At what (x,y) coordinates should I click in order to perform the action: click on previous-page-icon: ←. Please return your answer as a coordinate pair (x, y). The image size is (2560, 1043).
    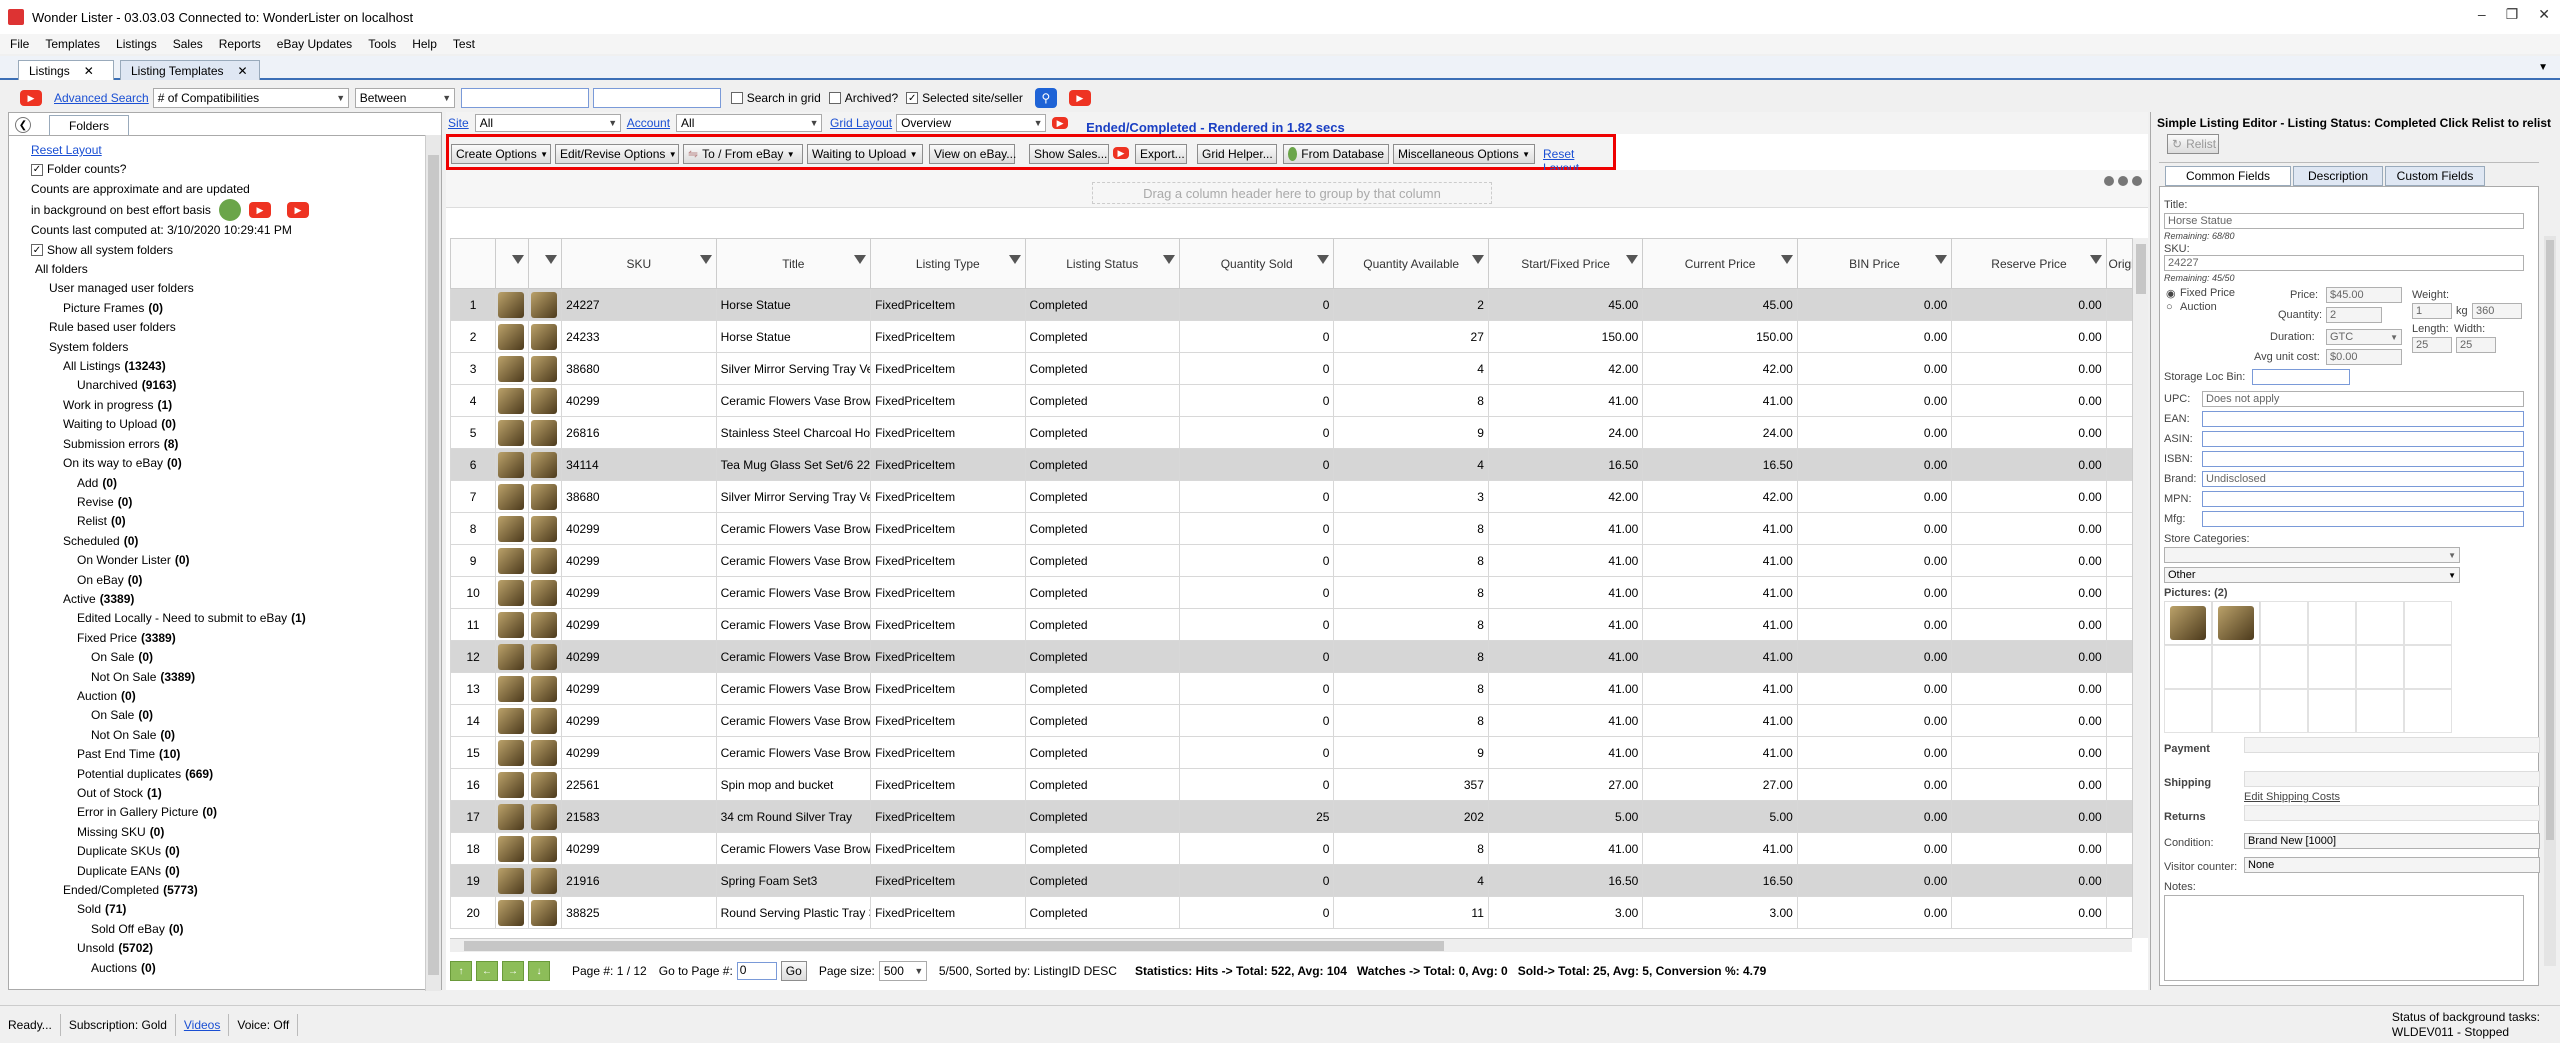
    Looking at the image, I should click on (487, 971).